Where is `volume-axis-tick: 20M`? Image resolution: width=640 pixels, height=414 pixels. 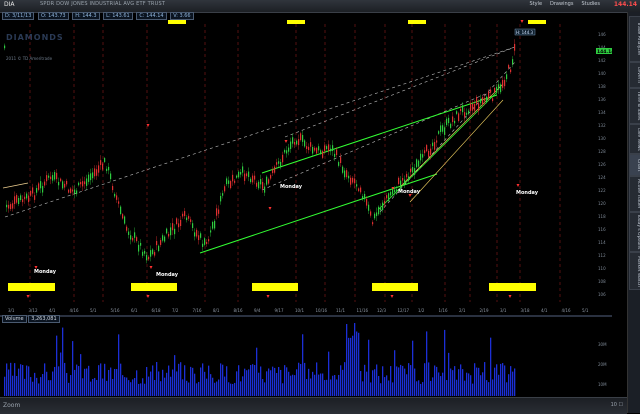 volume-axis-tick: 20M is located at coordinates (602, 364).